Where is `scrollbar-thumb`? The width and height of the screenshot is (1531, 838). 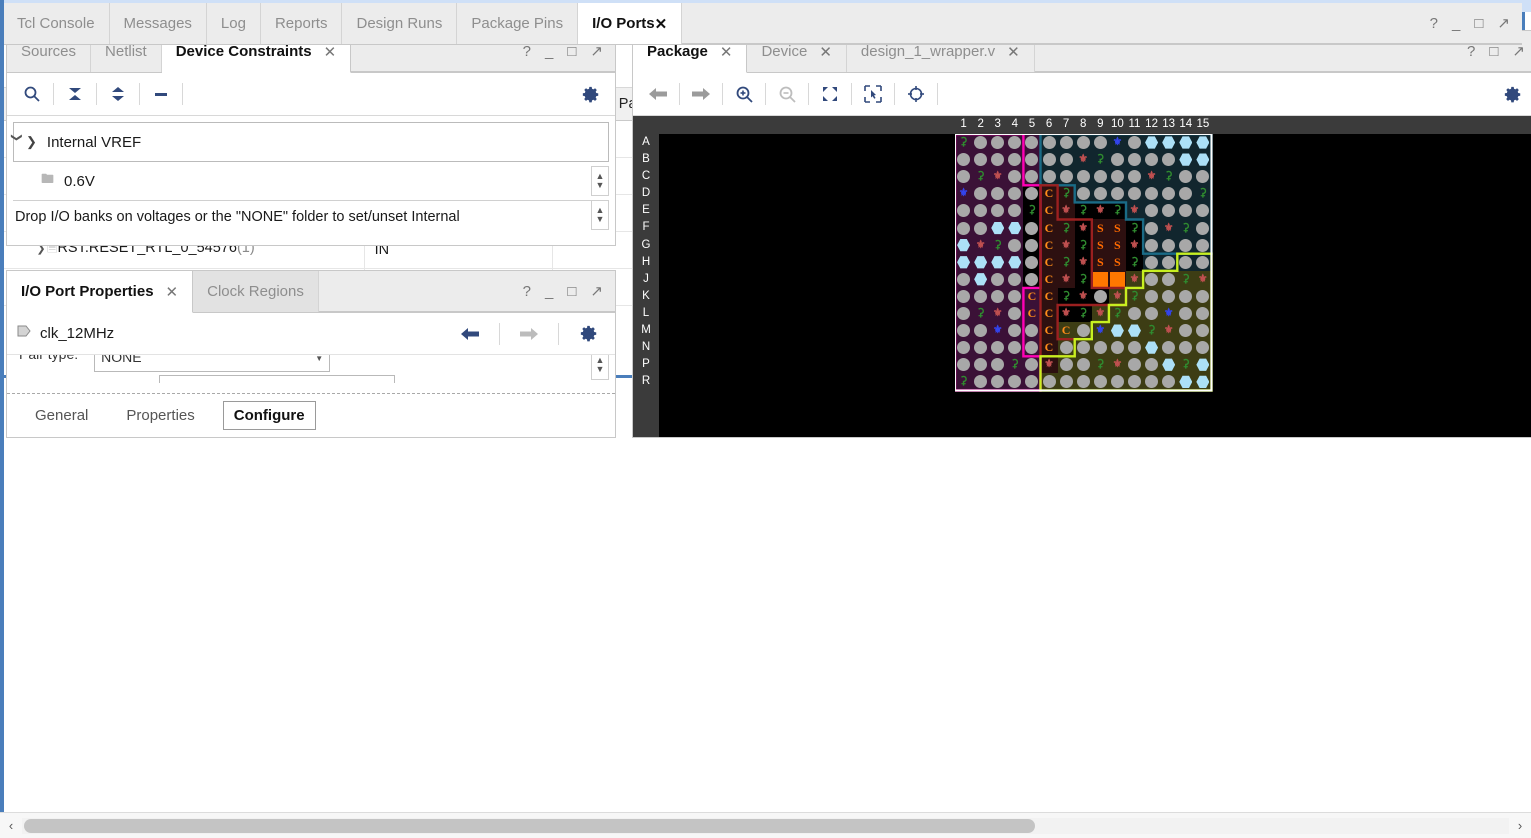 scrollbar-thumb is located at coordinates (530, 825).